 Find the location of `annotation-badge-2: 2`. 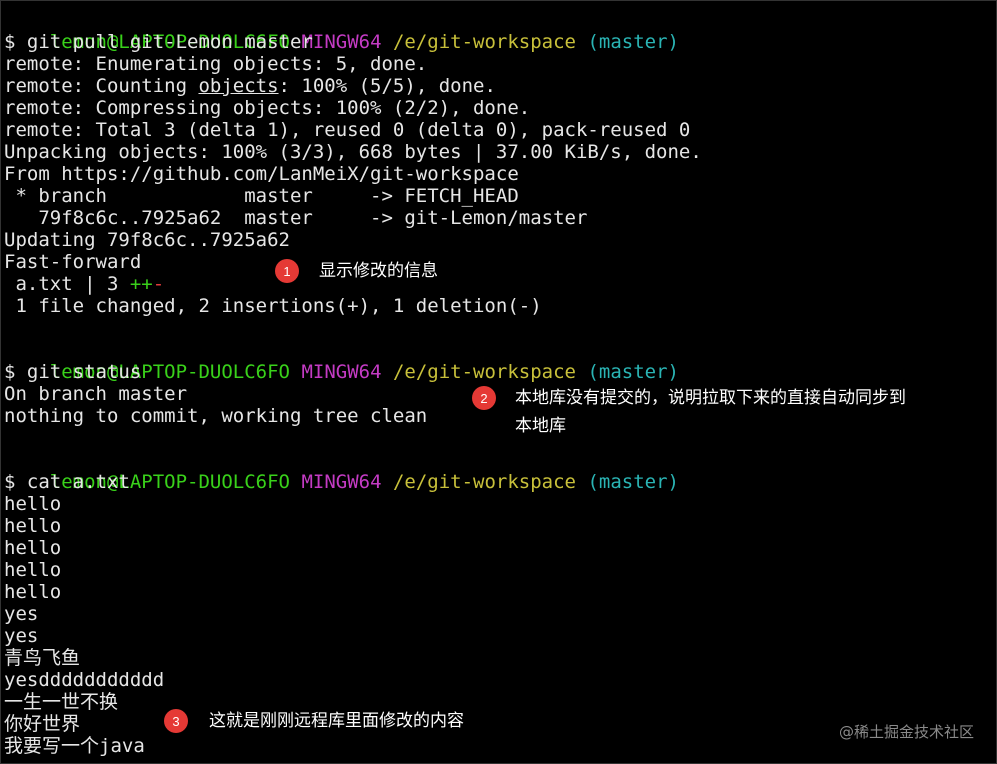

annotation-badge-2: 2 is located at coordinates (484, 398).